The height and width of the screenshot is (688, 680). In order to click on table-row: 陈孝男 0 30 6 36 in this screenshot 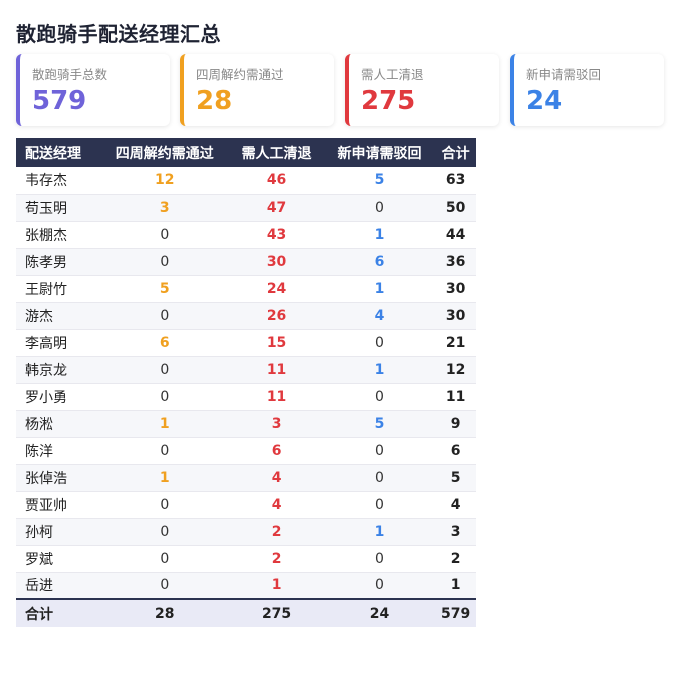, I will do `click(246, 262)`.